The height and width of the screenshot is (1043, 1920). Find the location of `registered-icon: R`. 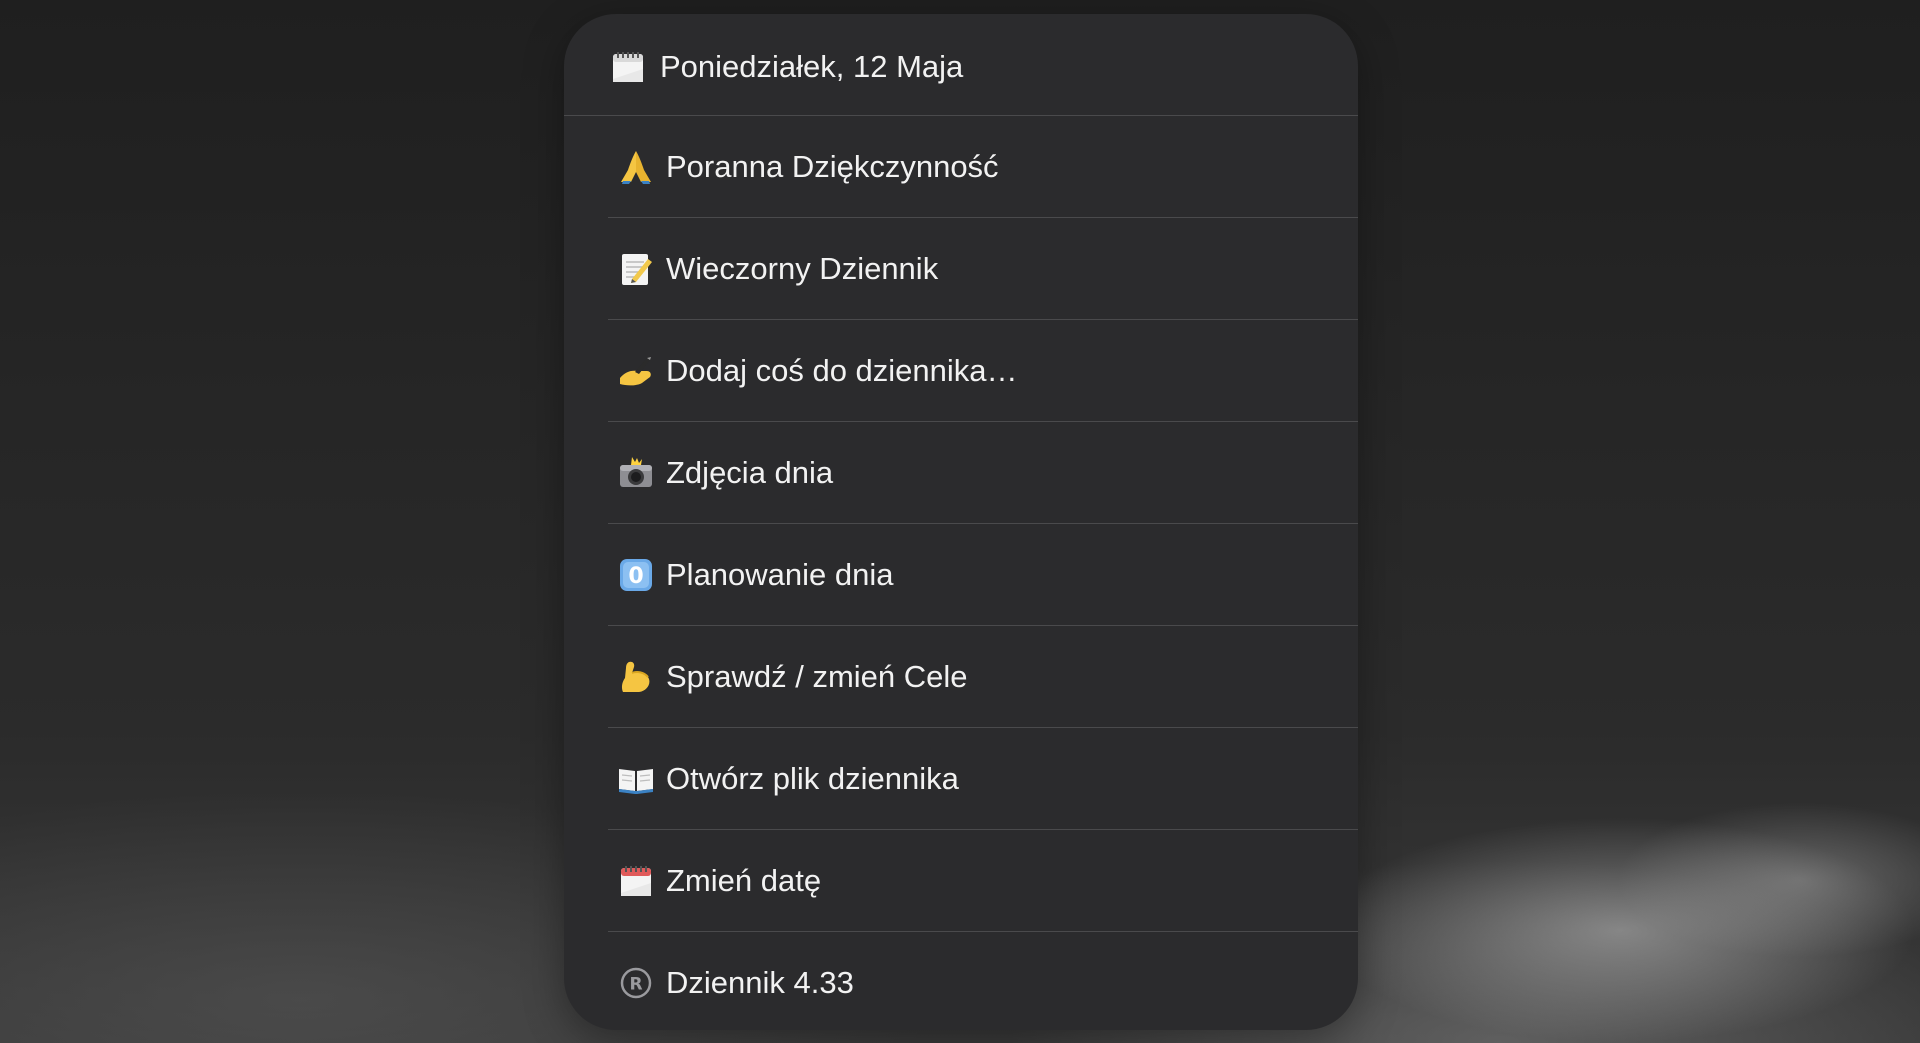

registered-icon: R is located at coordinates (636, 983).